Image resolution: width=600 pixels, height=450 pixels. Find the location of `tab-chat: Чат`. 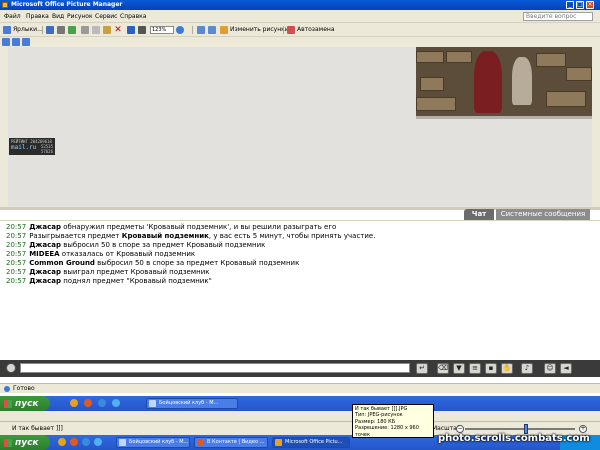

tab-chat: Чат is located at coordinates (479, 214).